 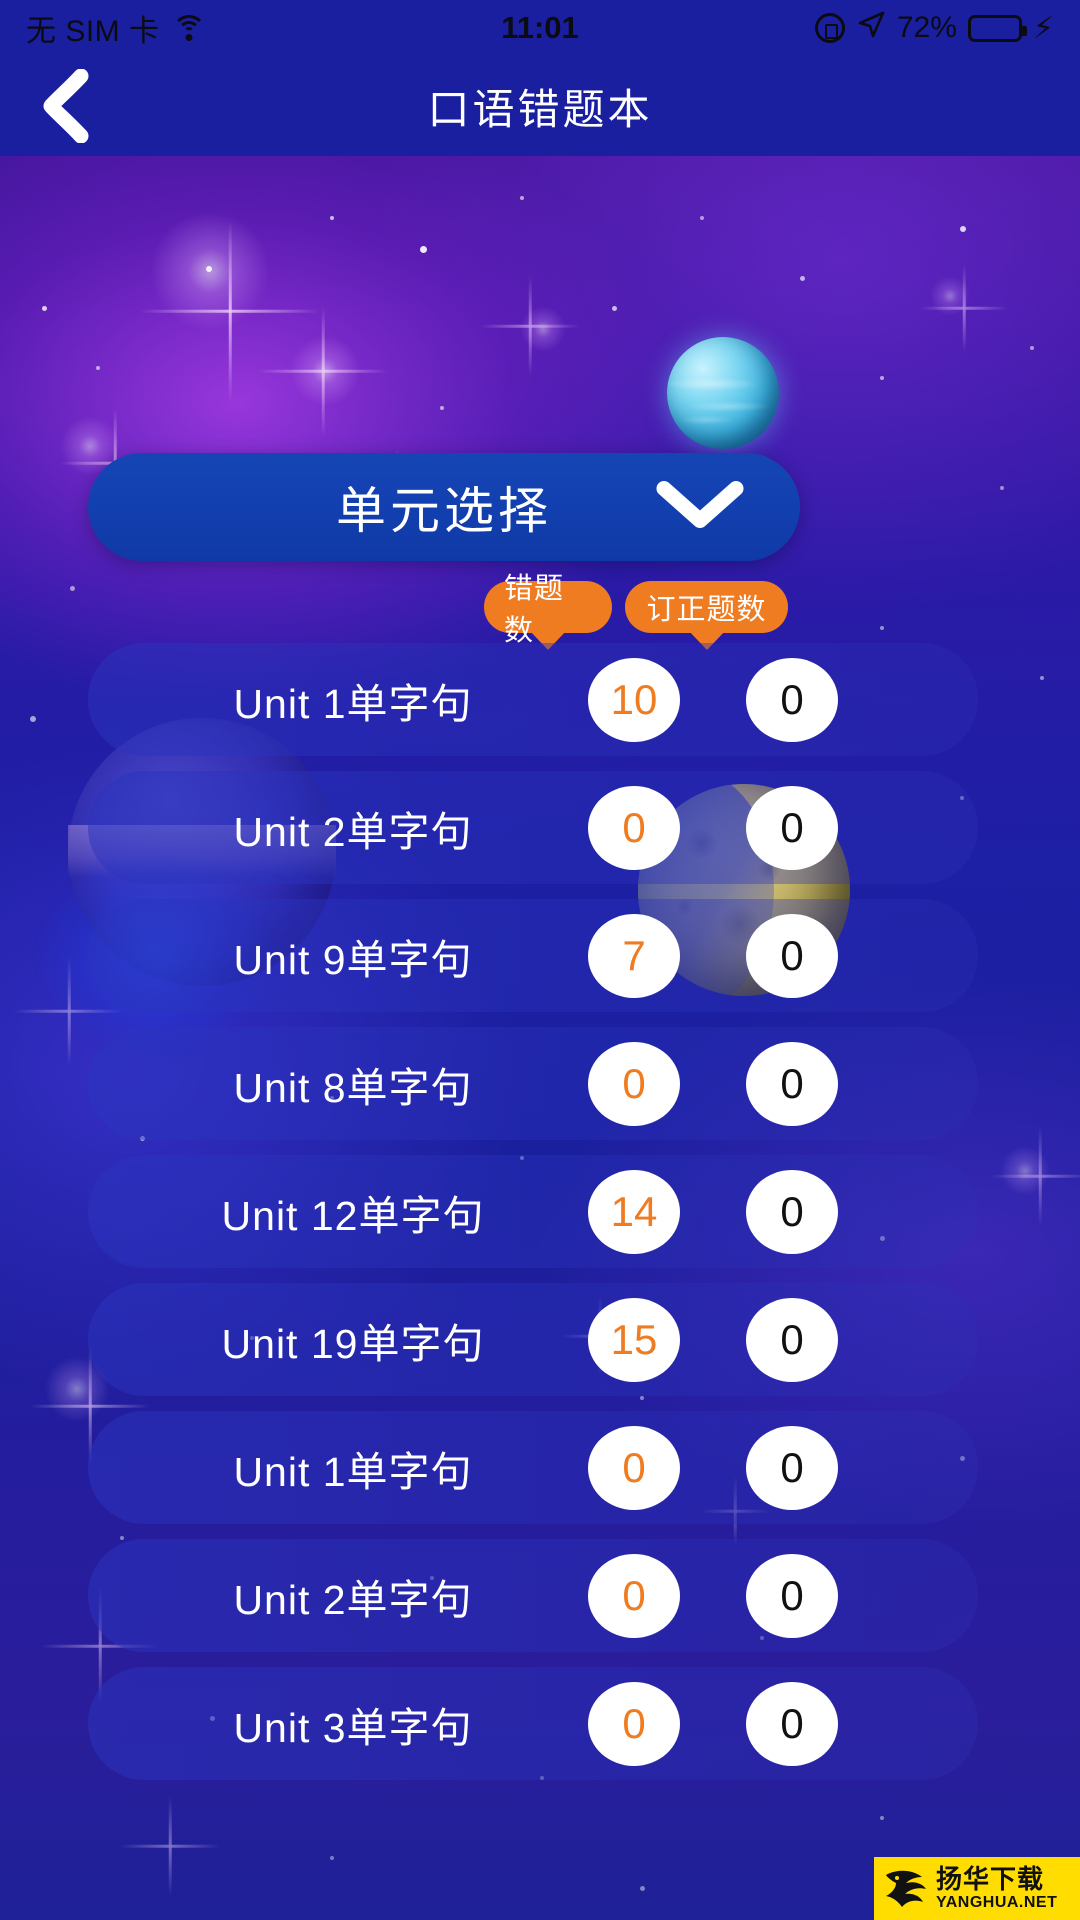 I want to click on unit-name-label: Unit 8单字句, so click(x=353, y=1087).